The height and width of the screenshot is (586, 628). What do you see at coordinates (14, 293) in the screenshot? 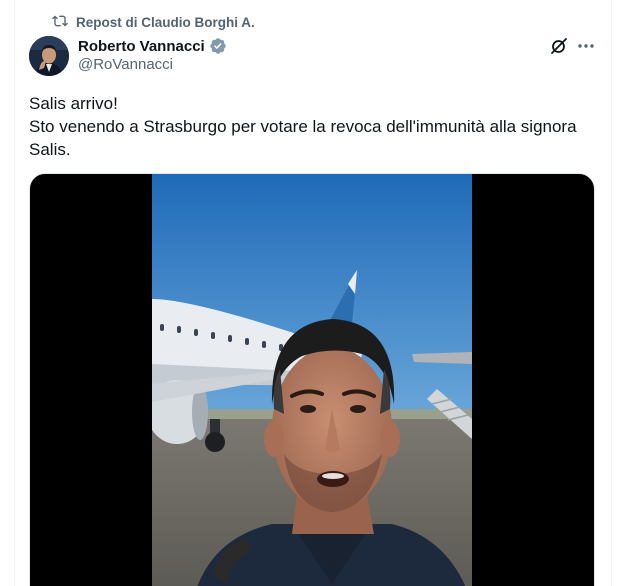
I see `timeline-border-left` at bounding box center [14, 293].